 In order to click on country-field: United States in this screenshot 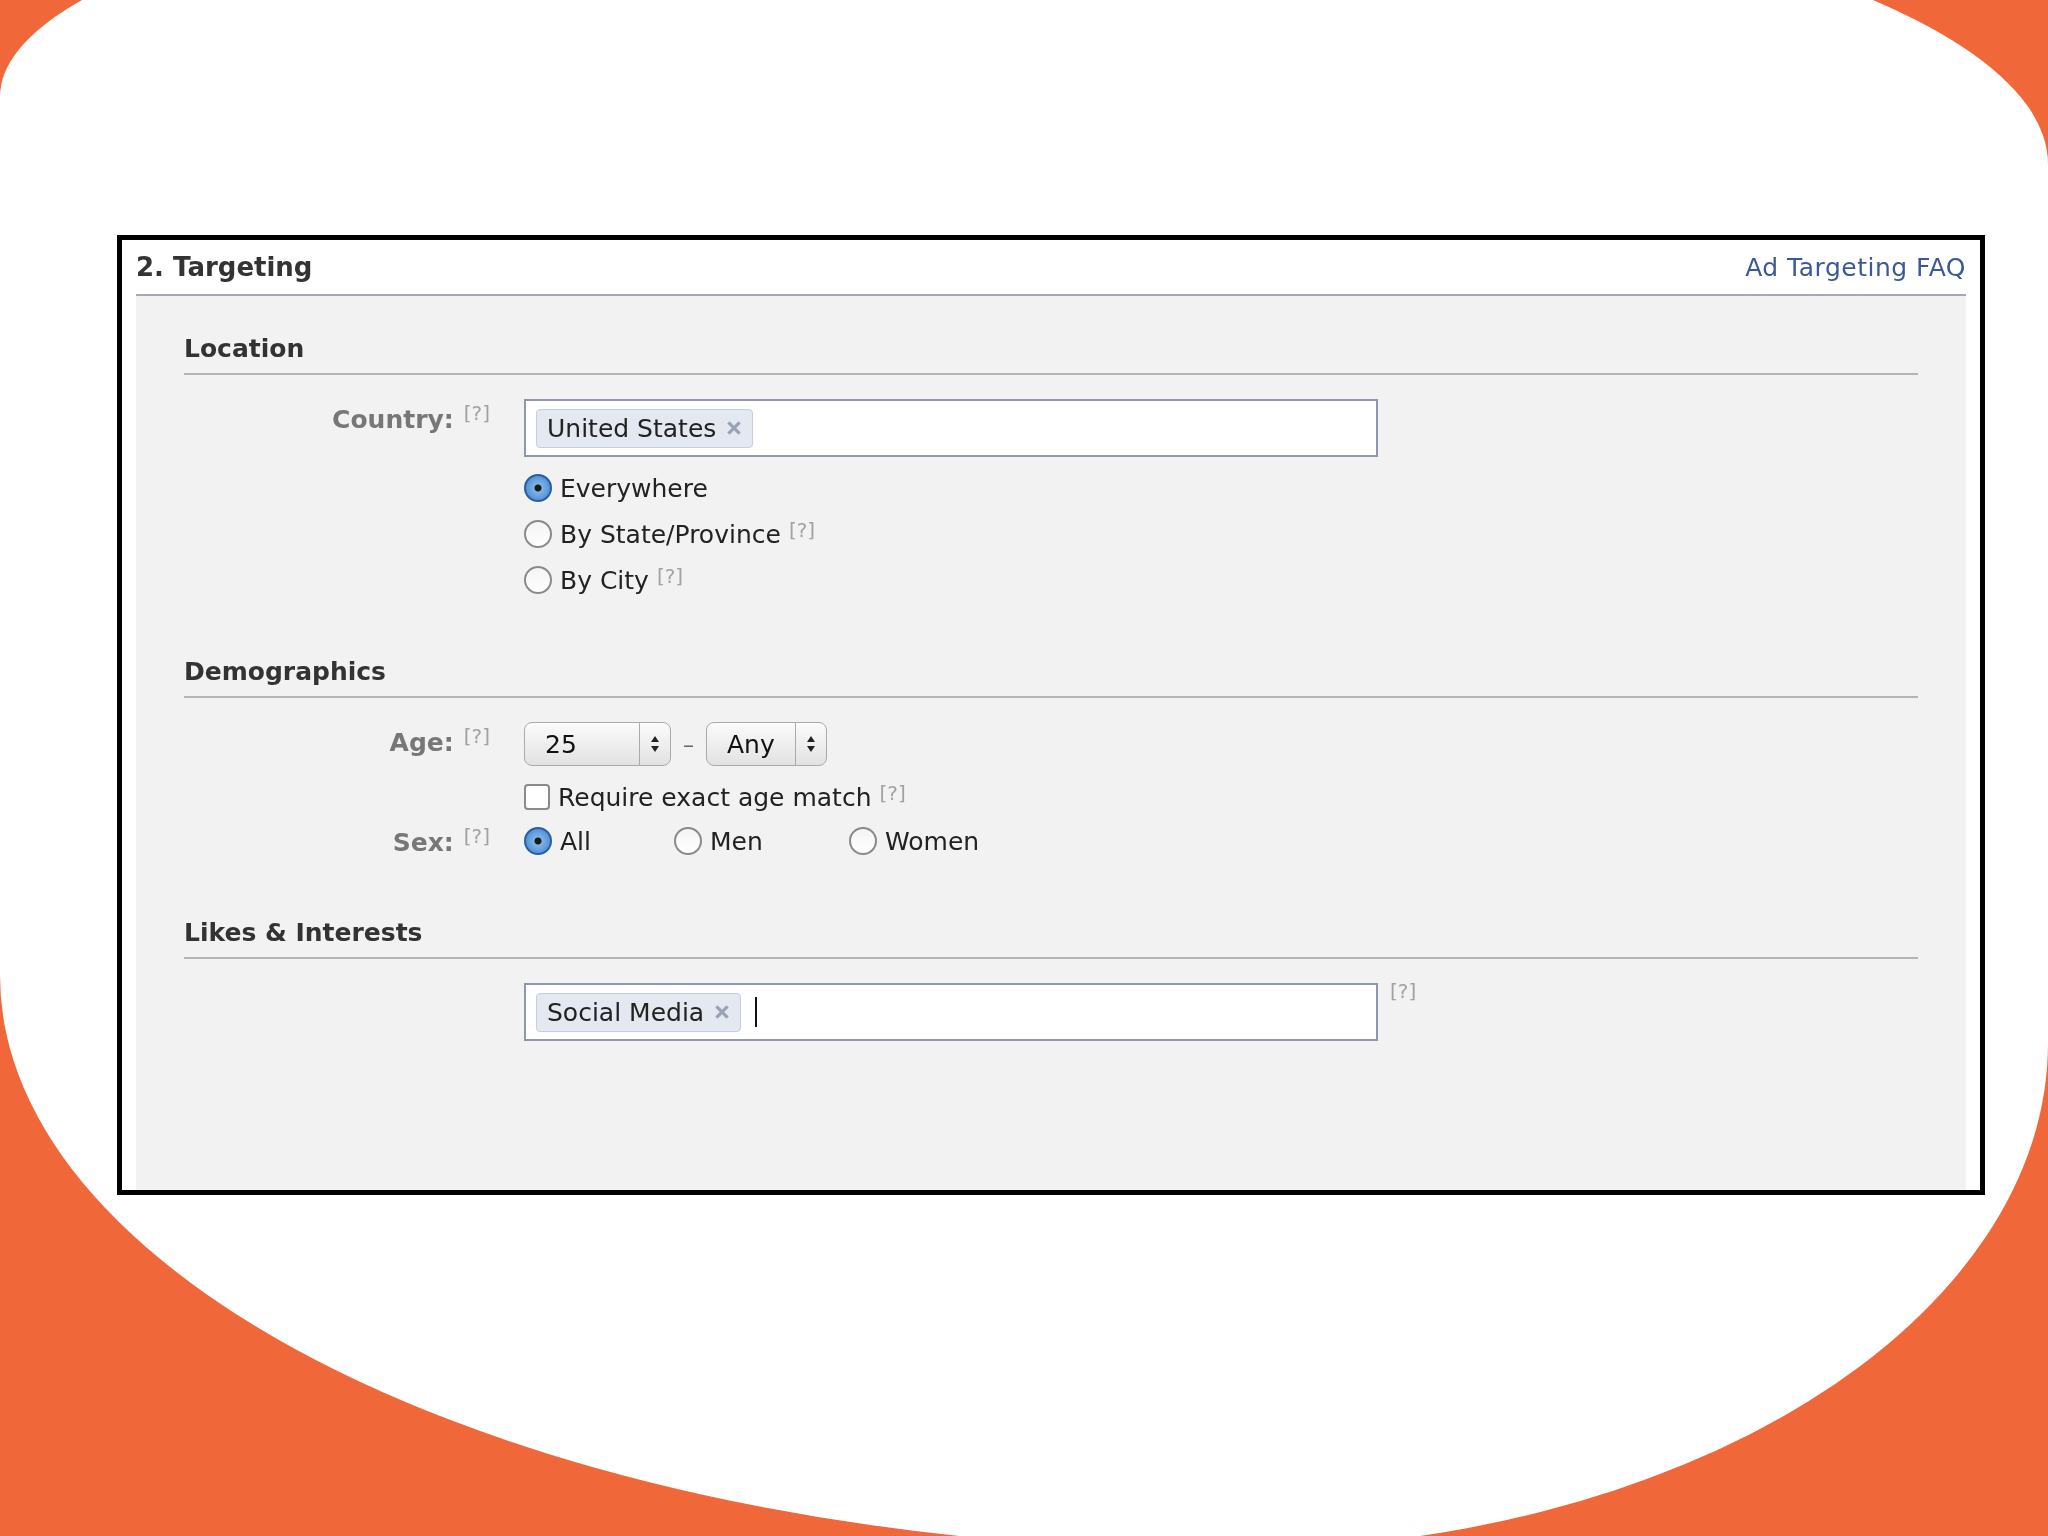, I will do `click(951, 428)`.